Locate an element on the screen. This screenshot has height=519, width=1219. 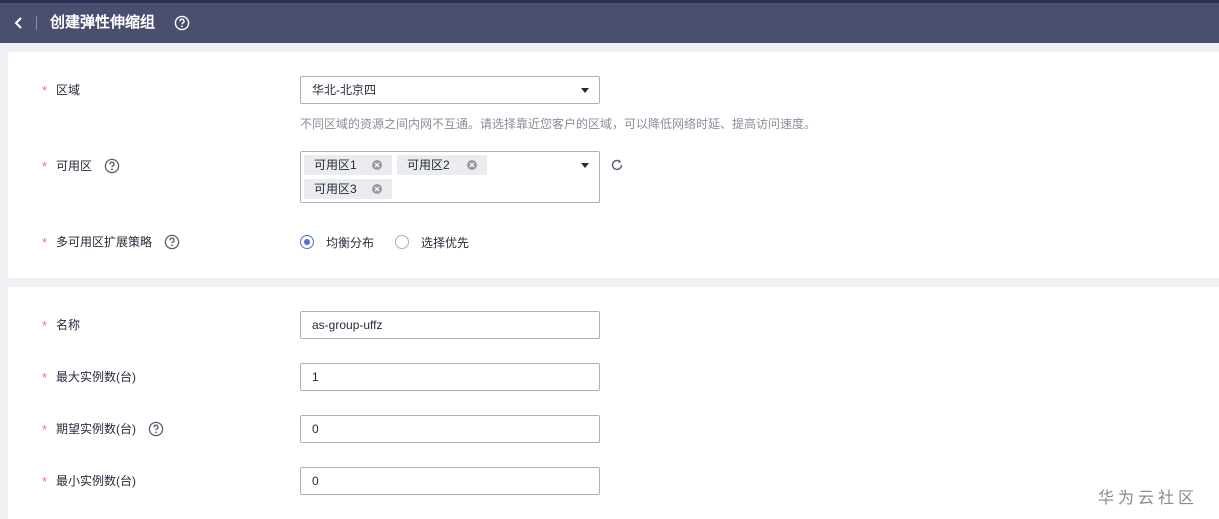
min-instances-value: 0 is located at coordinates (315, 481).